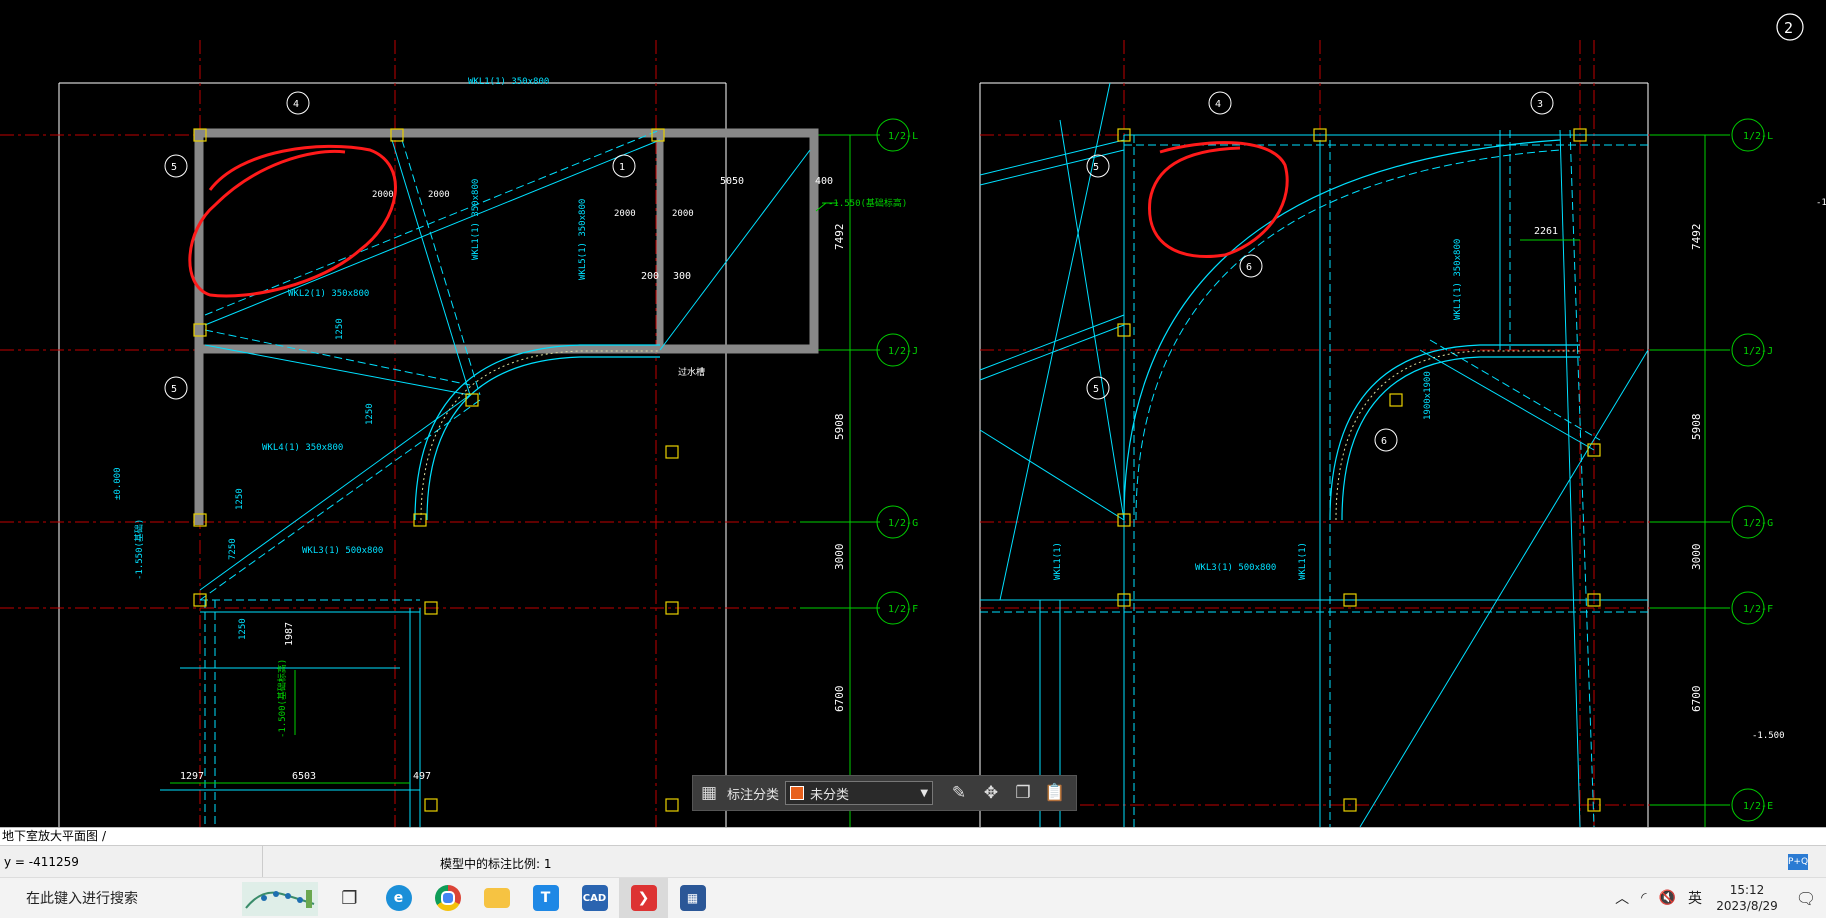 The height and width of the screenshot is (918, 1826). What do you see at coordinates (913, 861) in the screenshot?
I see `status-bar: y = -411259 模型中的标注比例: 1 P+Q` at bounding box center [913, 861].